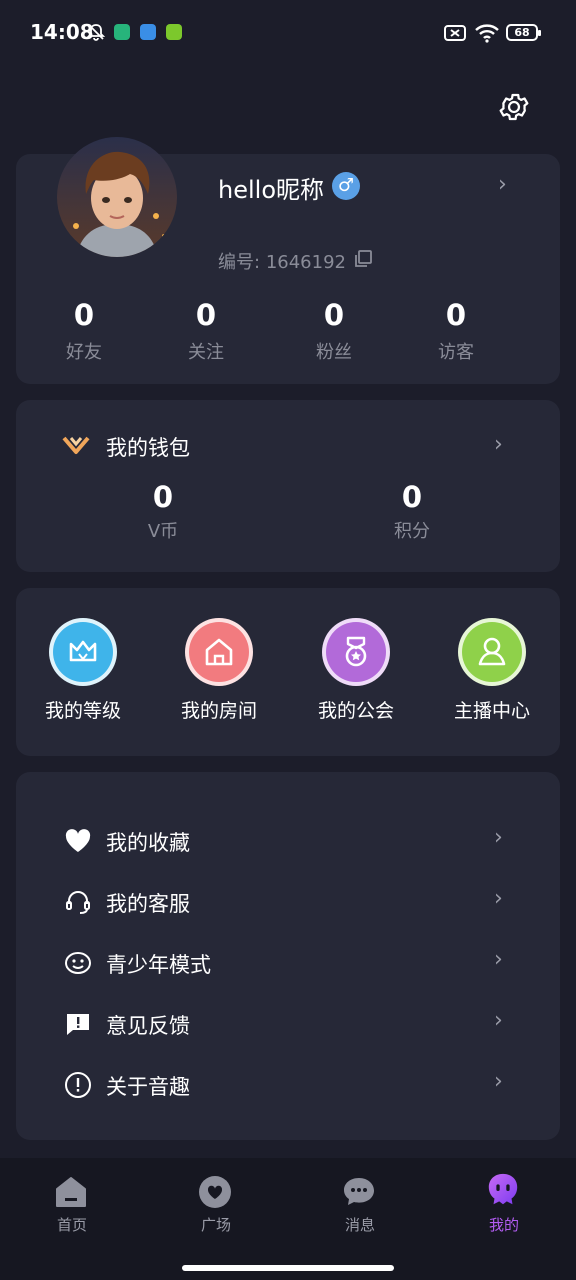 Image resolution: width=576 pixels, height=1280 pixels. What do you see at coordinates (71, 1192) in the screenshot?
I see `home-icon` at bounding box center [71, 1192].